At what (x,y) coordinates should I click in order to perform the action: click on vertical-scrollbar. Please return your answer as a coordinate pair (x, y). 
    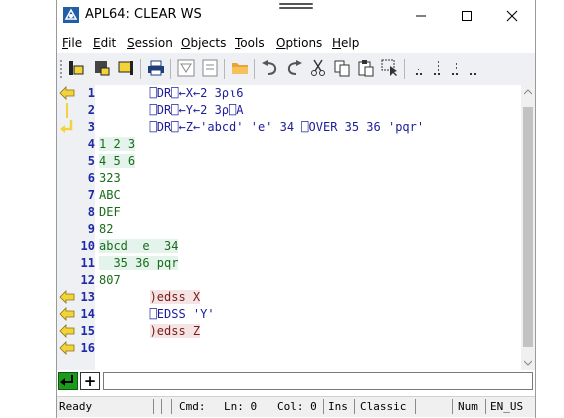
    Looking at the image, I should click on (528, 227).